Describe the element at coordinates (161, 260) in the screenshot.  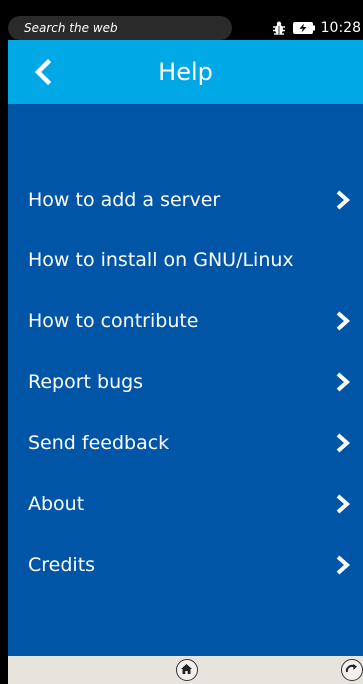
I see `menu-item-label: How to install on GNU/Linux` at that location.